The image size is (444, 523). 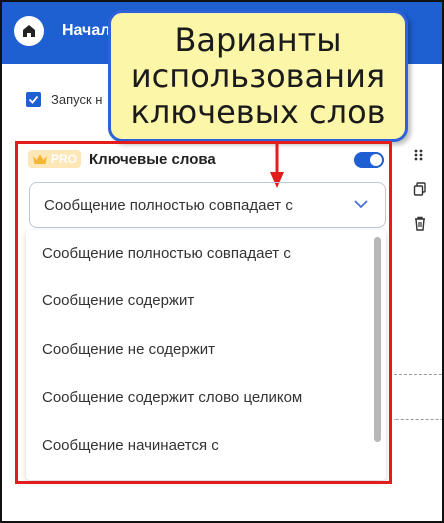 What do you see at coordinates (418, 397) in the screenshot?
I see `dashed-placeholder` at bounding box center [418, 397].